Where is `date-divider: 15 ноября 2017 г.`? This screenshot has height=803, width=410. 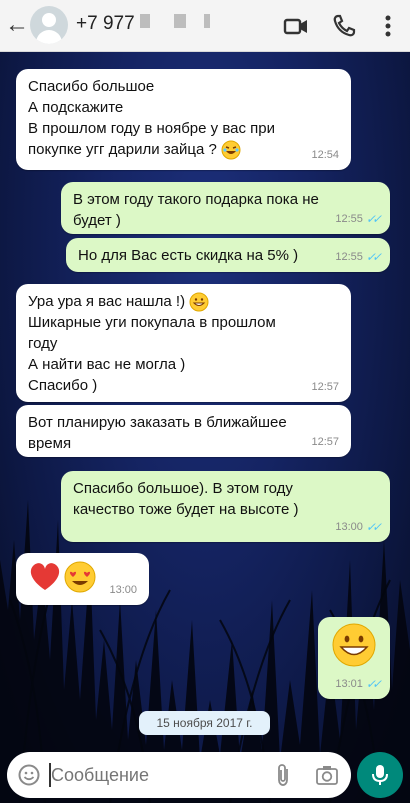
date-divider: 15 ноября 2017 г. is located at coordinates (204, 723).